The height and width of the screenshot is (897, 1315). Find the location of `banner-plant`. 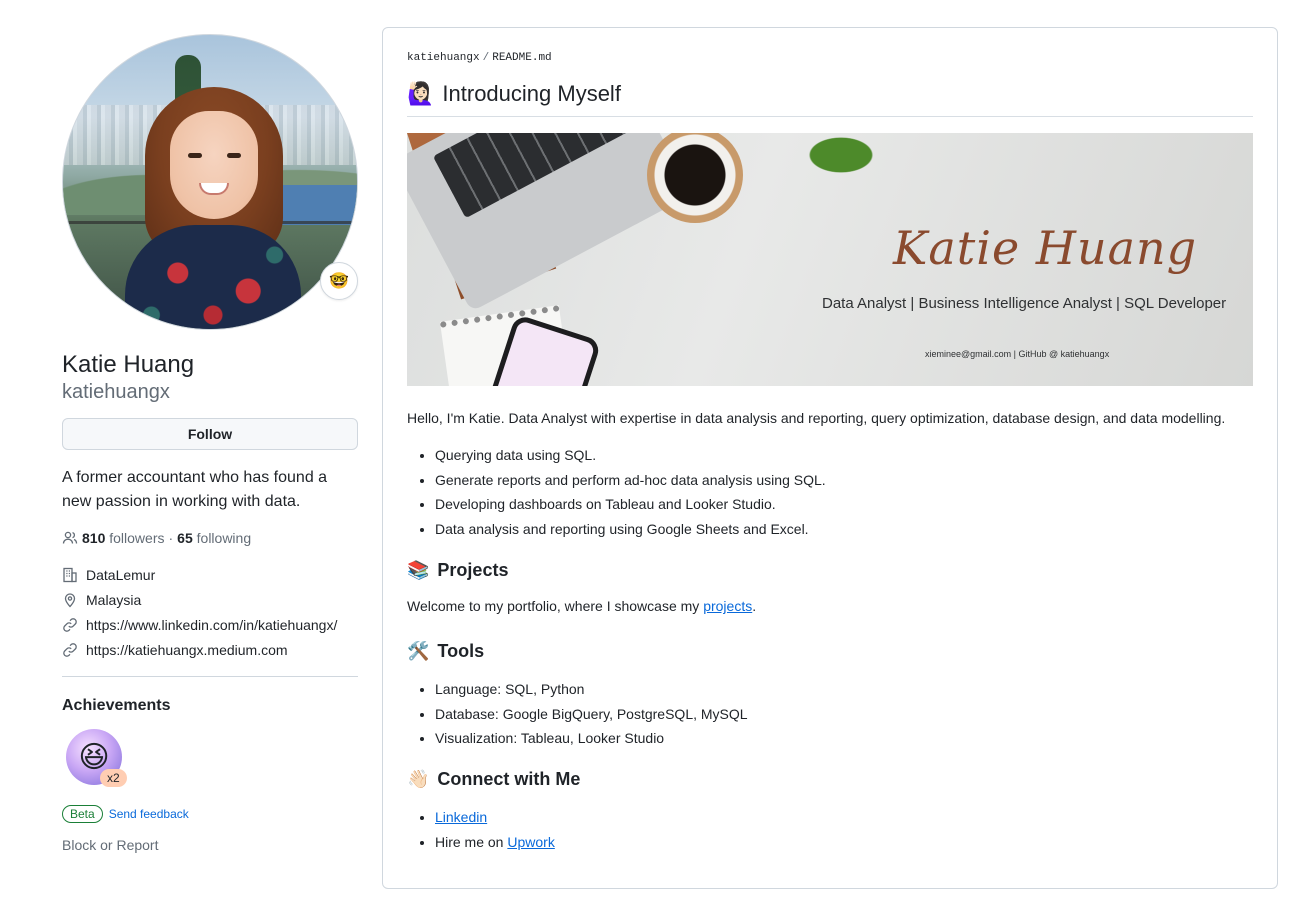

banner-plant is located at coordinates (832, 154).